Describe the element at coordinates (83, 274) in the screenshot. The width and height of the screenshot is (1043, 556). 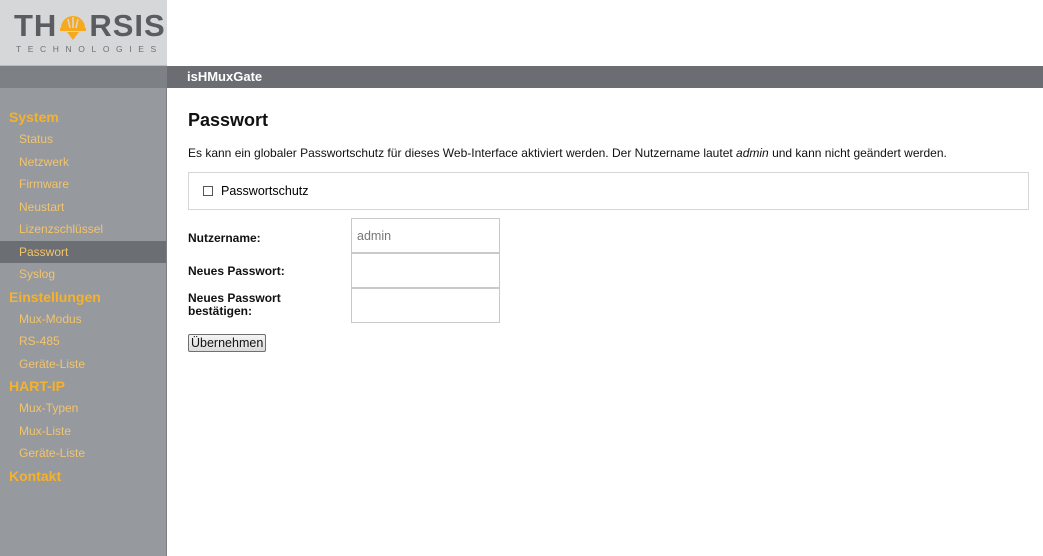
I see `nav-item-syslog: Syslog` at that location.